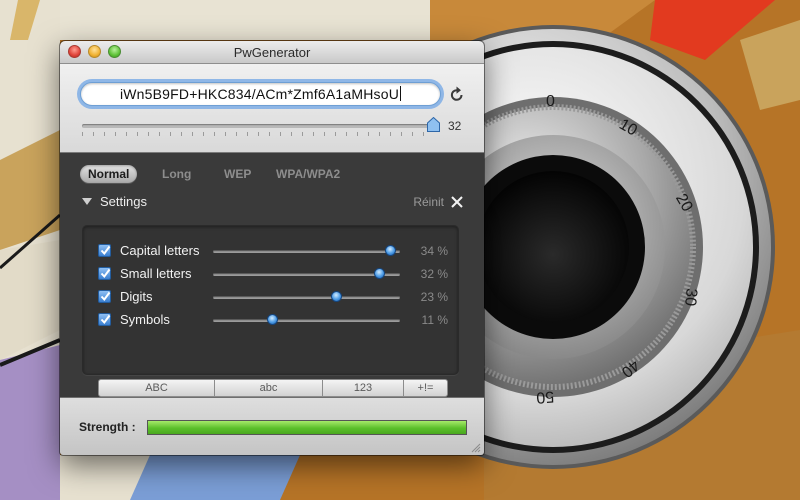 The height and width of the screenshot is (500, 800). What do you see at coordinates (690, 297) in the screenshot?
I see `dial-number-30: 30` at bounding box center [690, 297].